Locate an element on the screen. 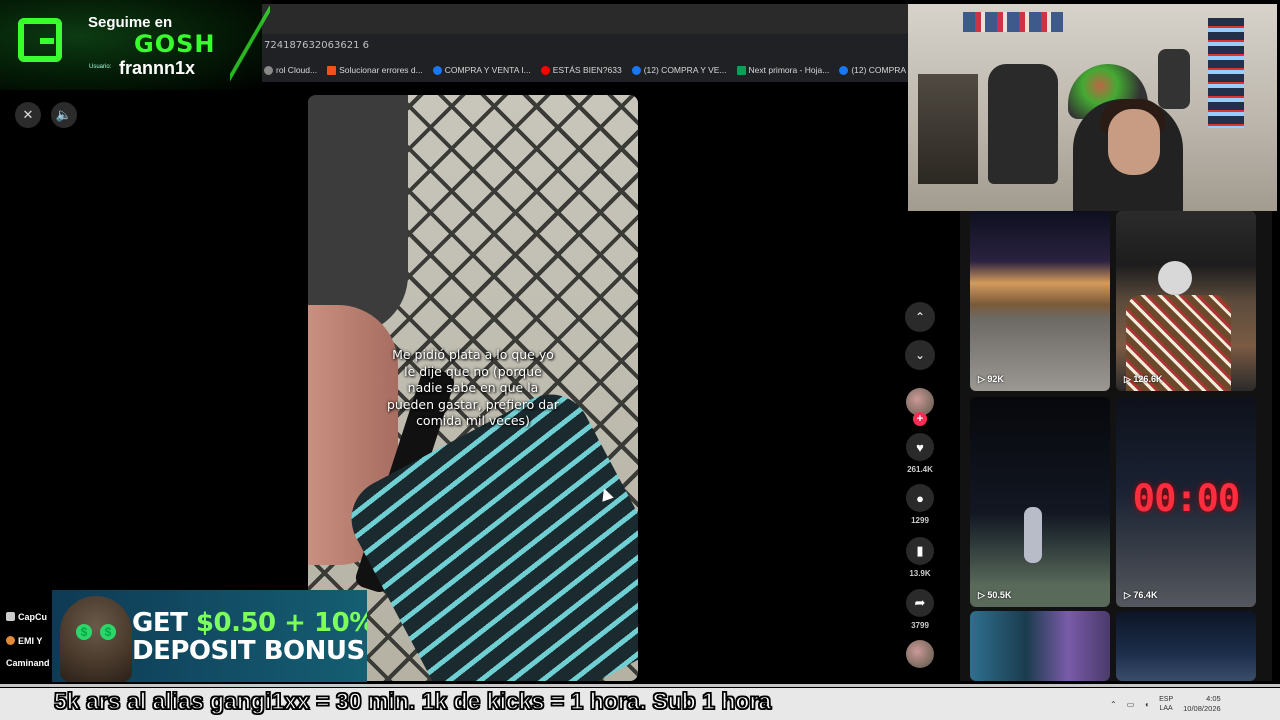  system-tray: ⌃ ▭ ◖ ESP LAA 4:05 10/08/2026 is located at coordinates (1165, 704).